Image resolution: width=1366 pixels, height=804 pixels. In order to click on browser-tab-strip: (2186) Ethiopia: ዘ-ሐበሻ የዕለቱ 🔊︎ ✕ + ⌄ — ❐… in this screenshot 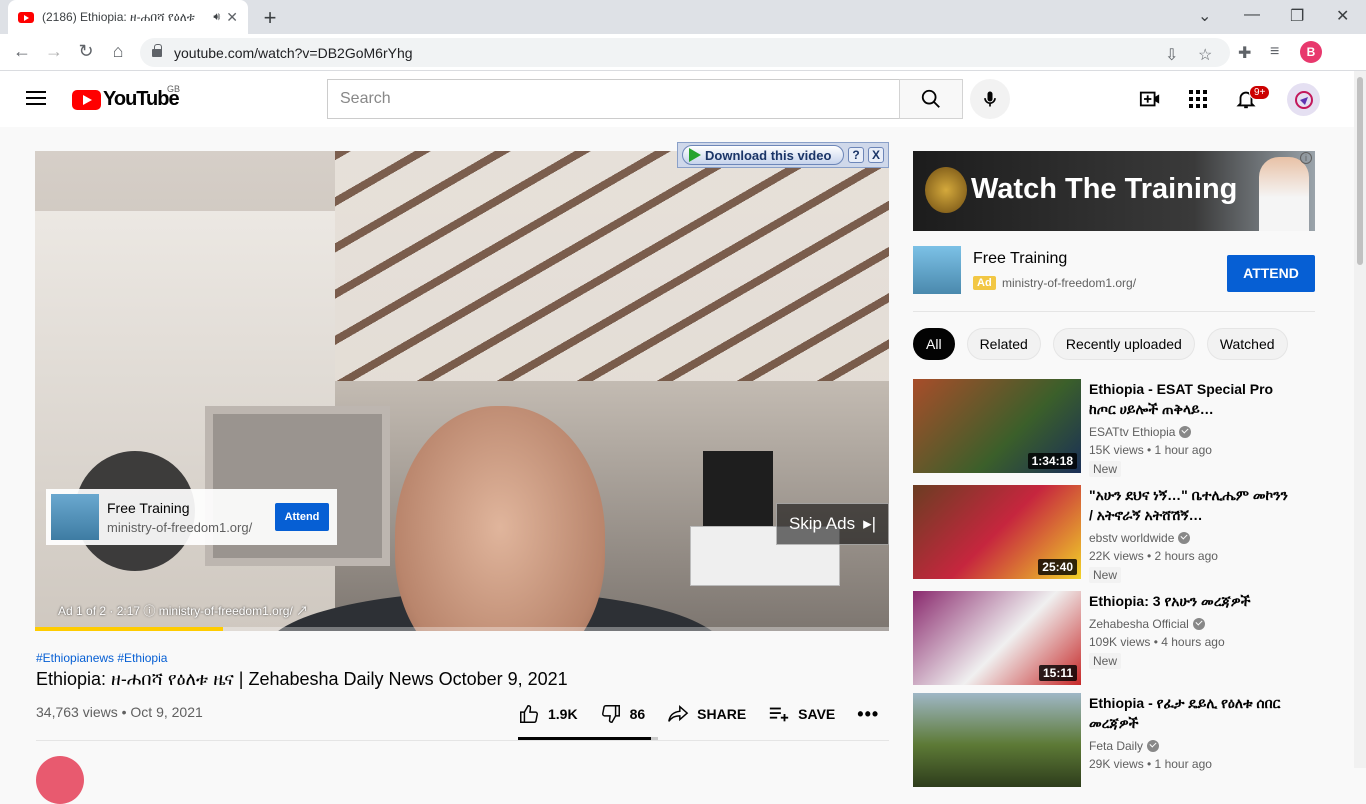, I will do `click(683, 17)`.